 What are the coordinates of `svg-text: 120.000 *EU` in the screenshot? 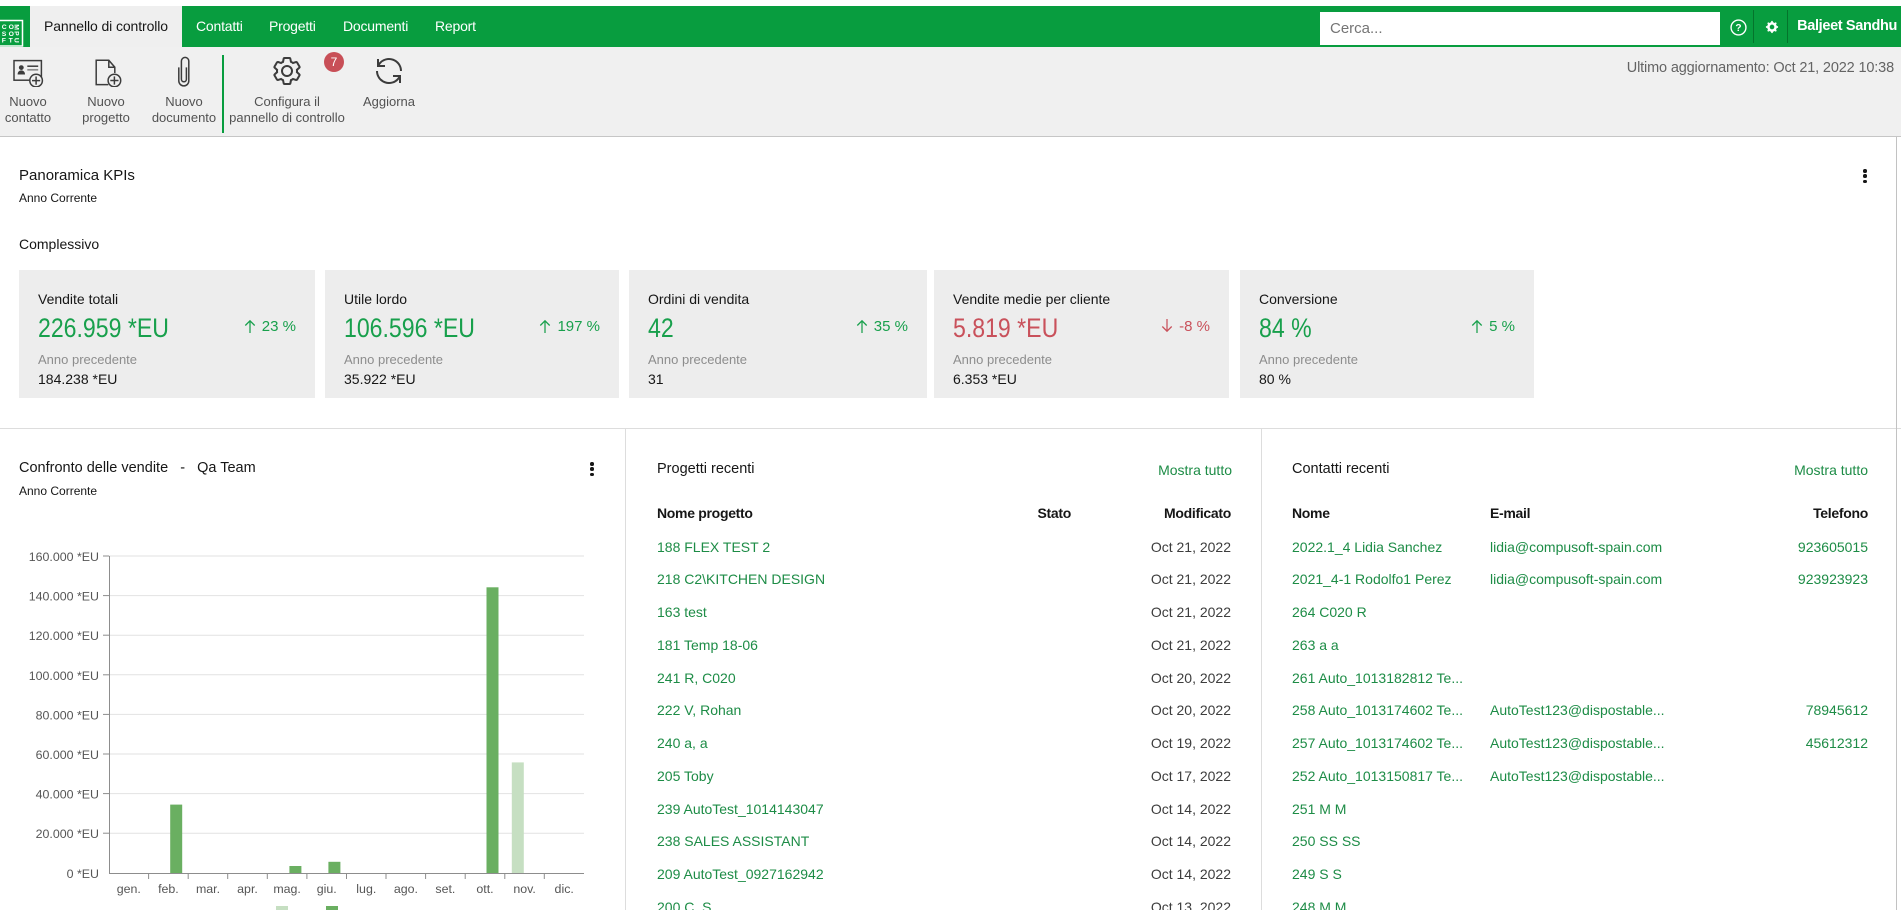 It's located at (64, 636).